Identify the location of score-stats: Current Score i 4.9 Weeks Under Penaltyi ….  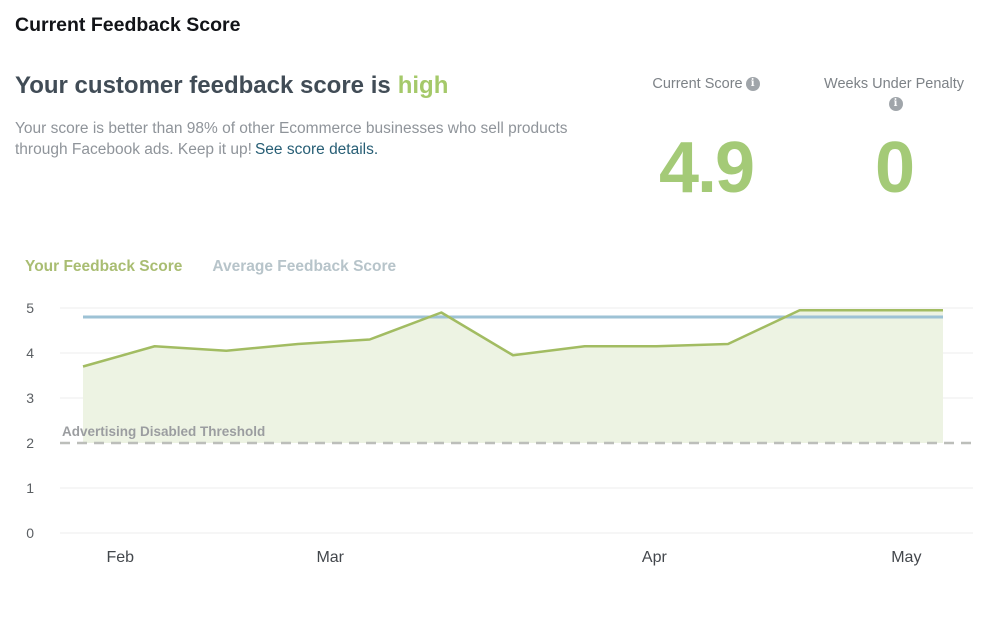
(798, 139).